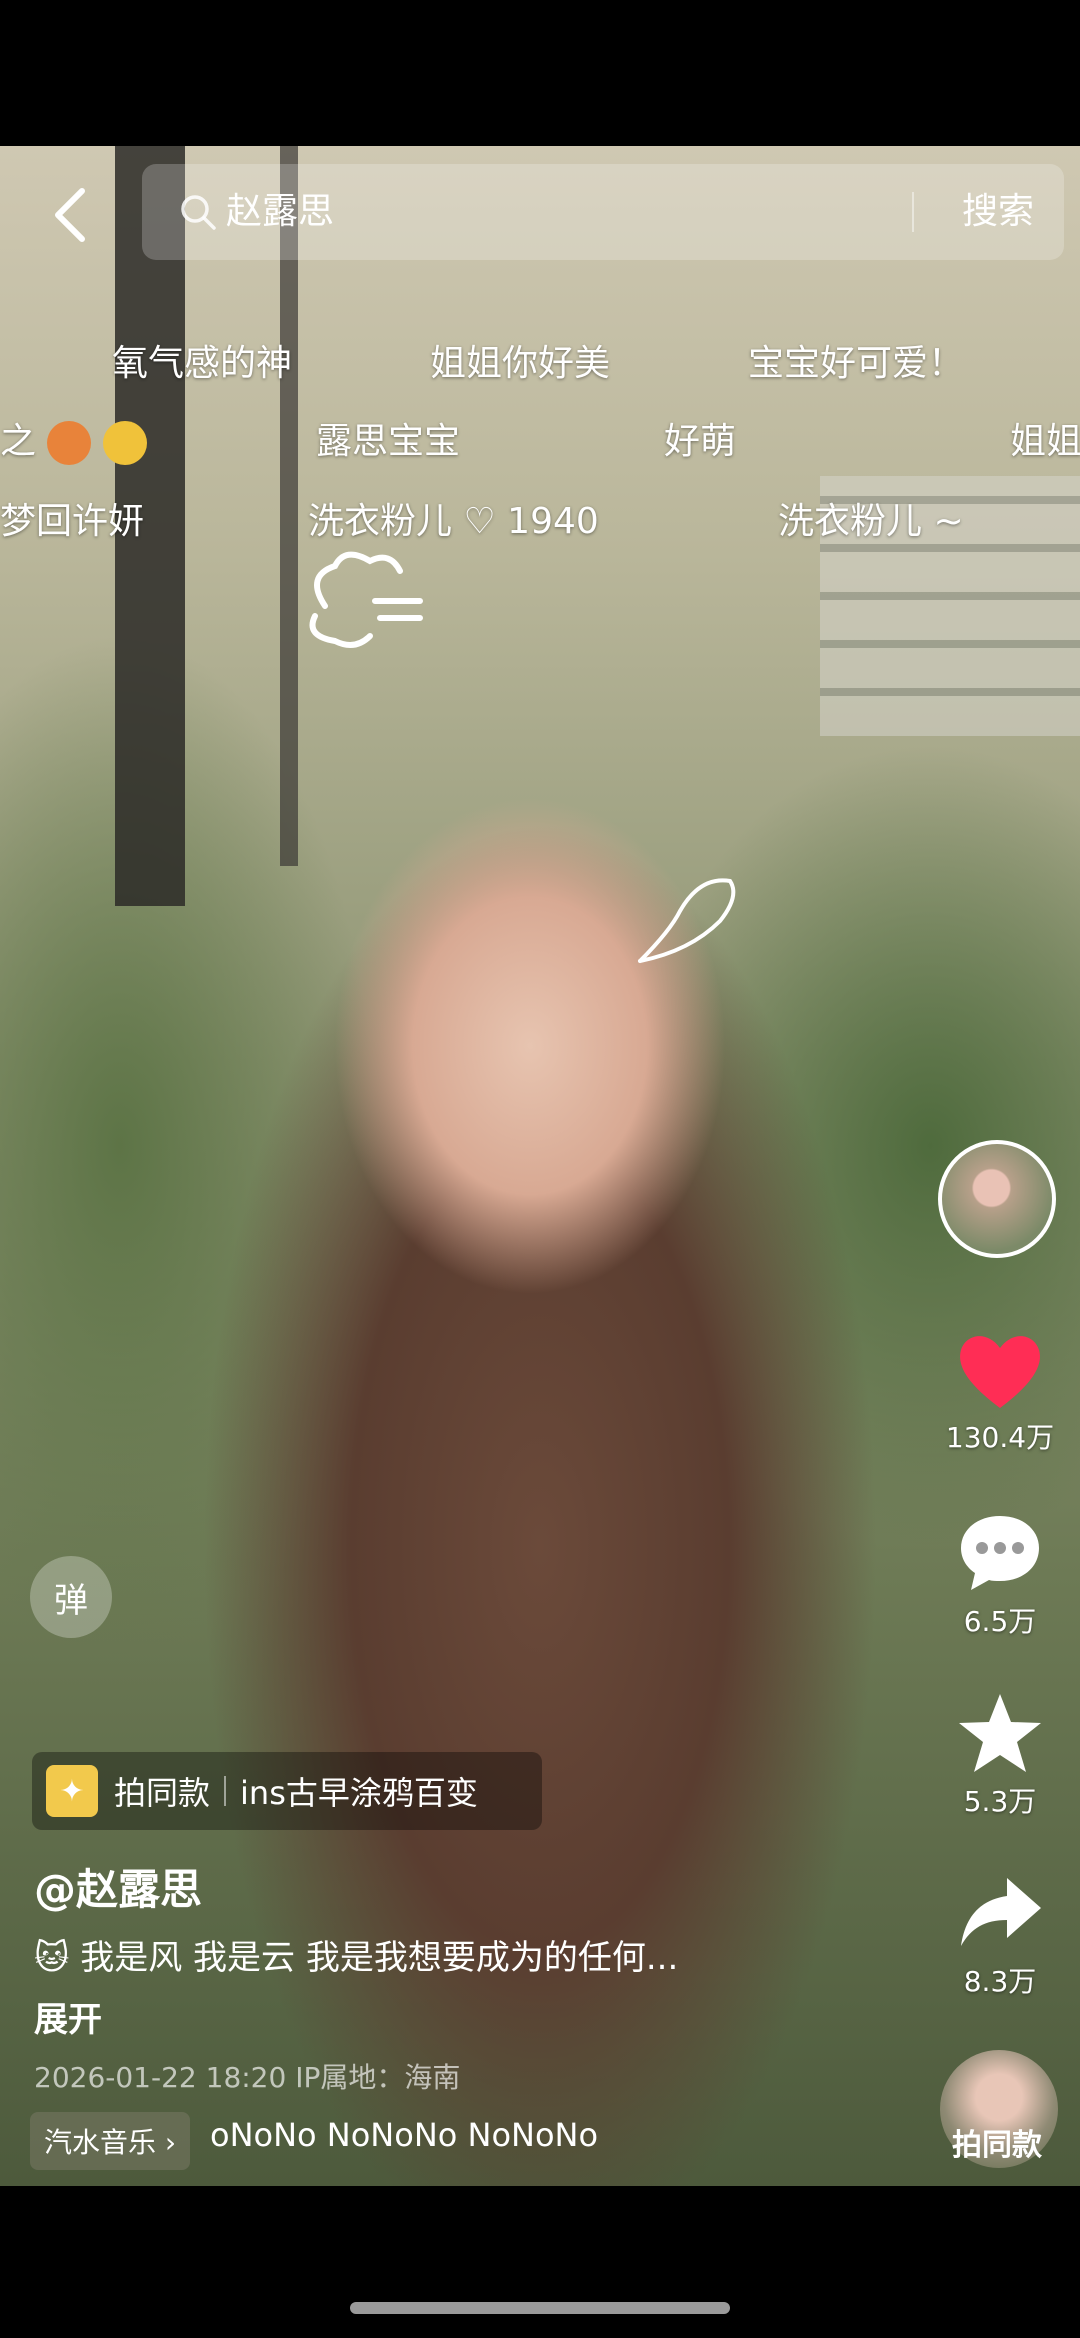 The image size is (1080, 2338). I want to click on comment-button: 6.5万, so click(1000, 1575).